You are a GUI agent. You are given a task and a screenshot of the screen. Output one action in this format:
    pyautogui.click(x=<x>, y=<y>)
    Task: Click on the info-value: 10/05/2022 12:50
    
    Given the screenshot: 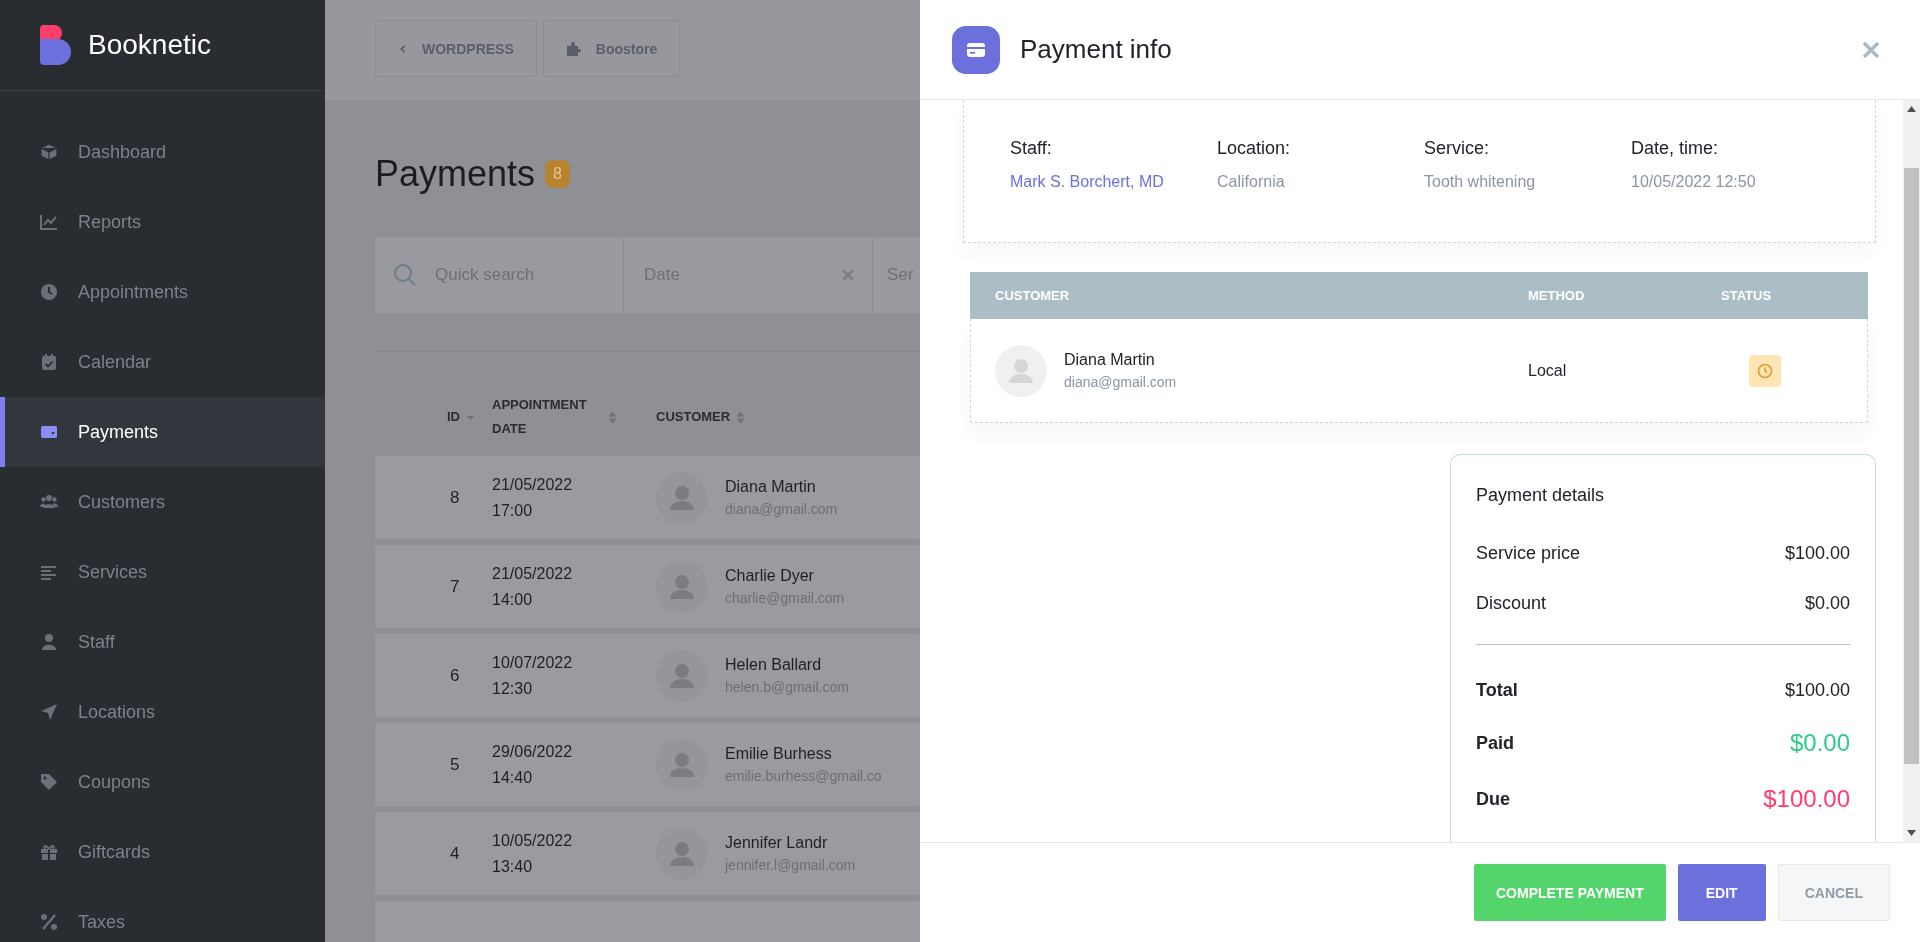 What is the action you would take?
    pyautogui.click(x=1694, y=182)
    